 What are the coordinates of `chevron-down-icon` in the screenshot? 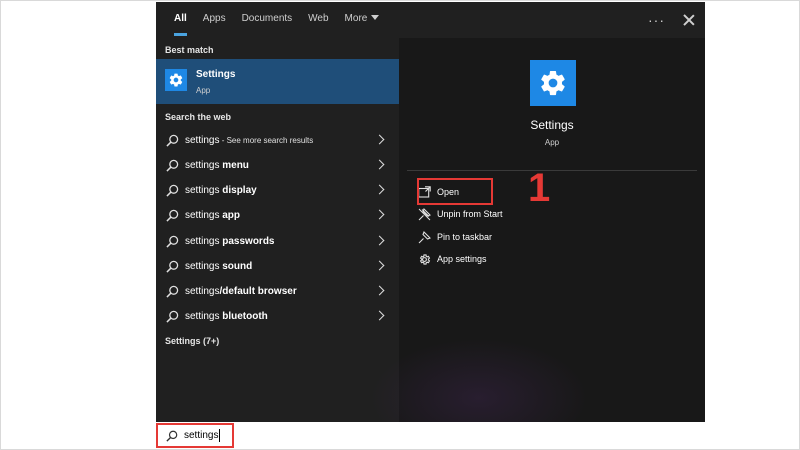 It's located at (375, 17).